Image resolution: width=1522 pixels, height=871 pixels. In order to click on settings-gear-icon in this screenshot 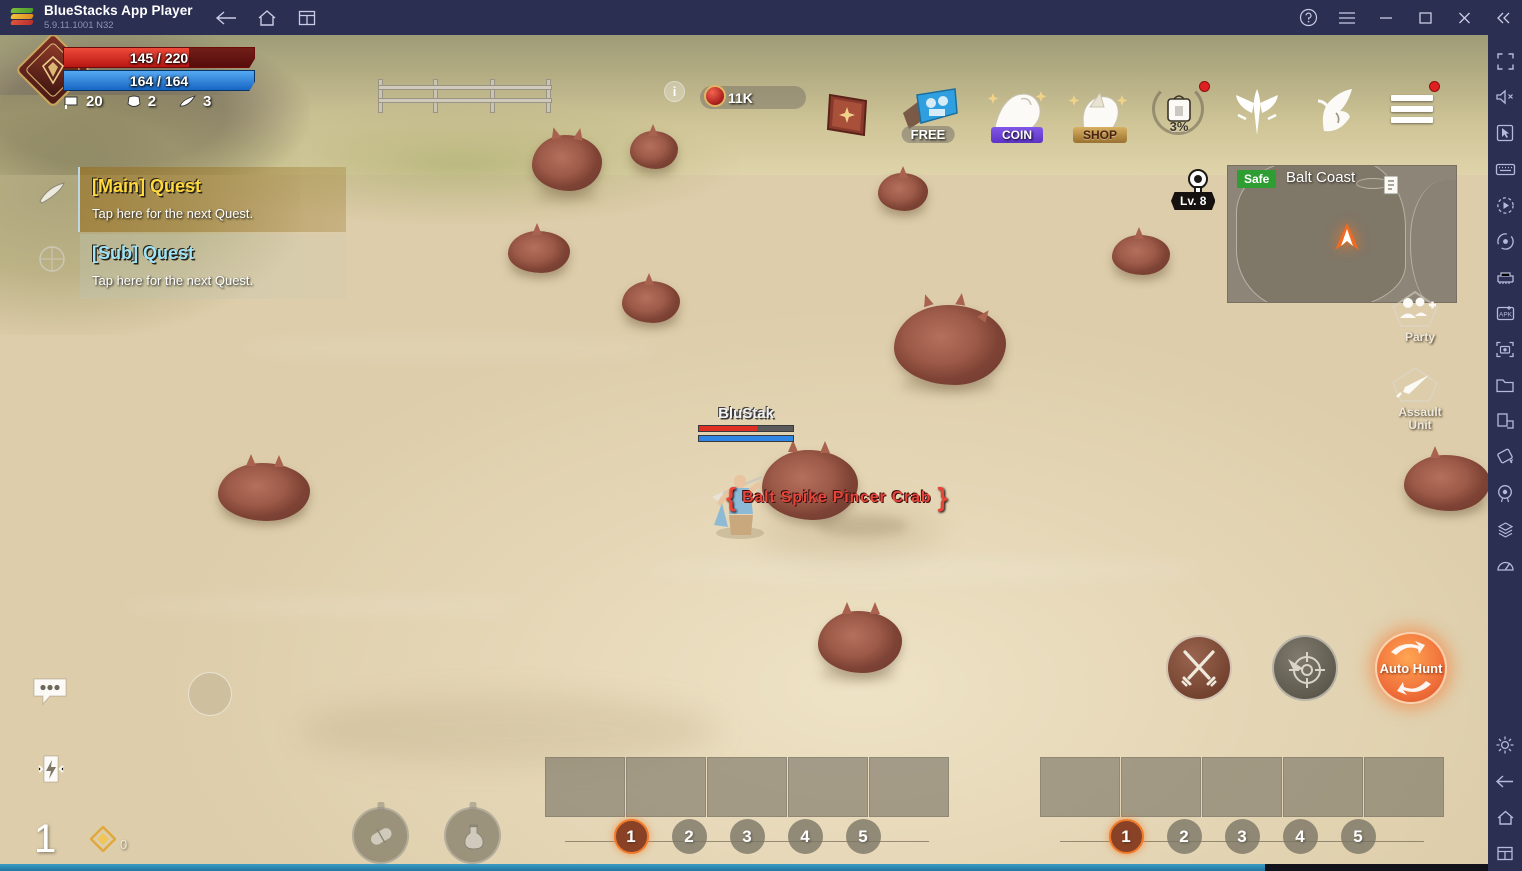, I will do `click(1505, 745)`.